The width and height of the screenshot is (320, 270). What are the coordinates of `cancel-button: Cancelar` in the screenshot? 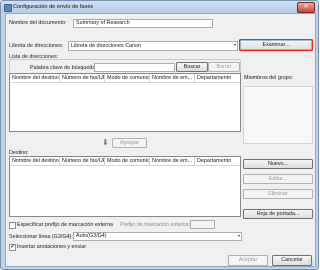 It's located at (292, 260).